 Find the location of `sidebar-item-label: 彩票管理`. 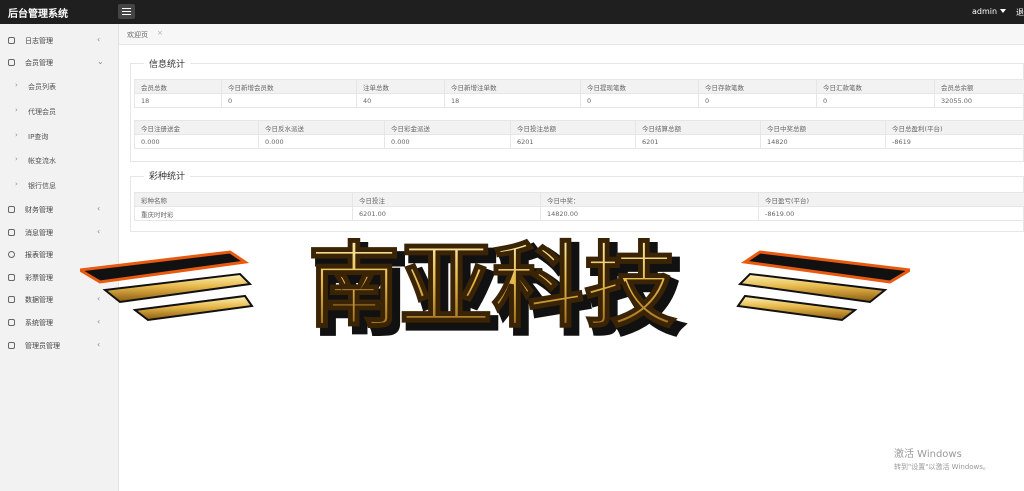

sidebar-item-label: 彩票管理 is located at coordinates (39, 278).